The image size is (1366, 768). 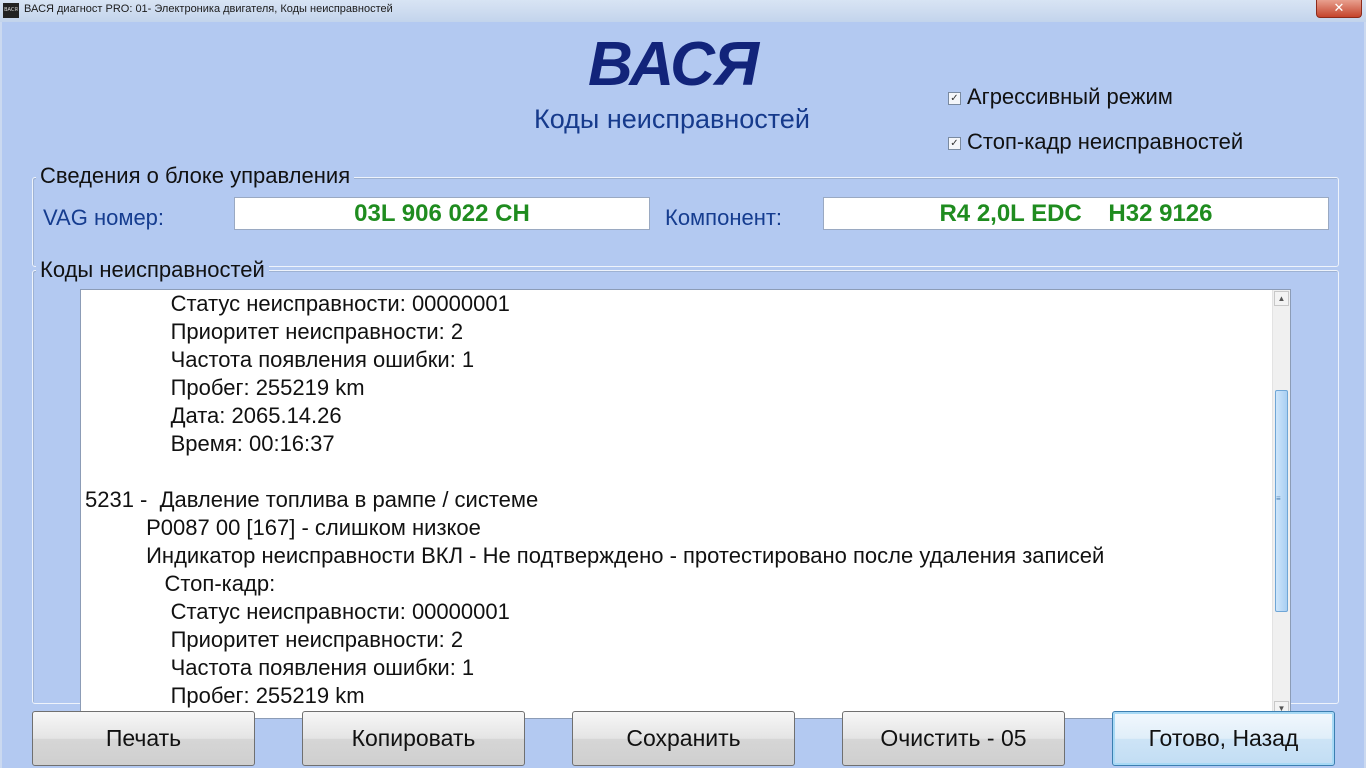 What do you see at coordinates (104, 217) in the screenshot?
I see `vag-number-label: VAG номер:` at bounding box center [104, 217].